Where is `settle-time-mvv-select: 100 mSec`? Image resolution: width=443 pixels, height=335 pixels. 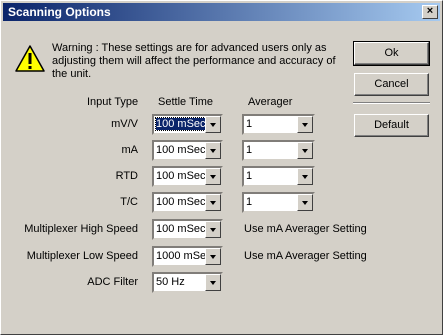 settle-time-mvv-select: 100 mSec is located at coordinates (187, 124).